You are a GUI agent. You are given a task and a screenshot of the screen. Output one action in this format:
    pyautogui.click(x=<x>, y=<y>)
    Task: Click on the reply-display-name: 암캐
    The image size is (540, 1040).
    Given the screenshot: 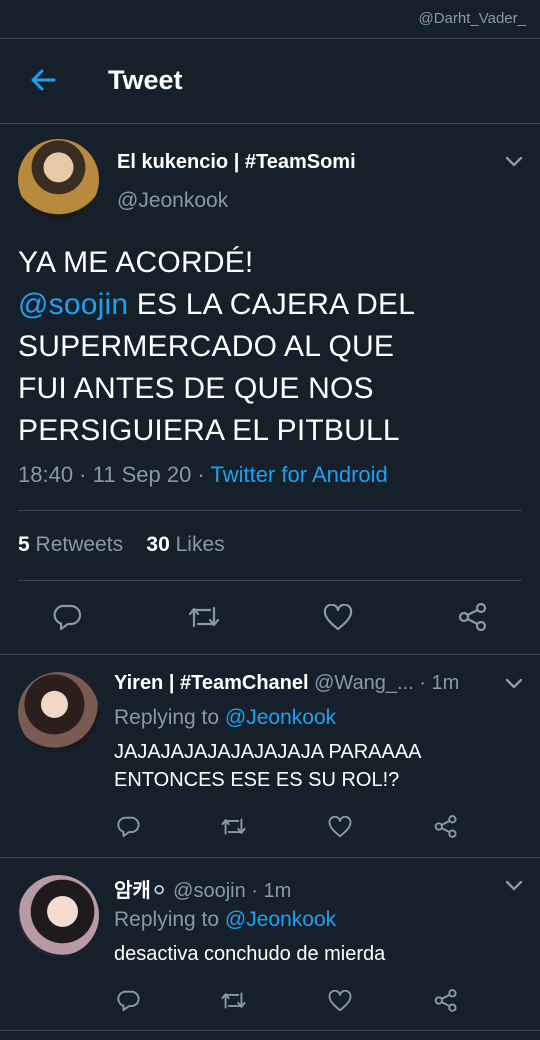 What is the action you would take?
    pyautogui.click(x=132, y=891)
    